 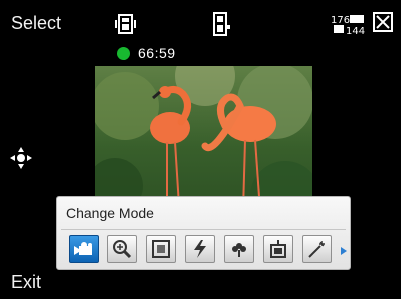 I want to click on mode-button-video, so click(x=84, y=249).